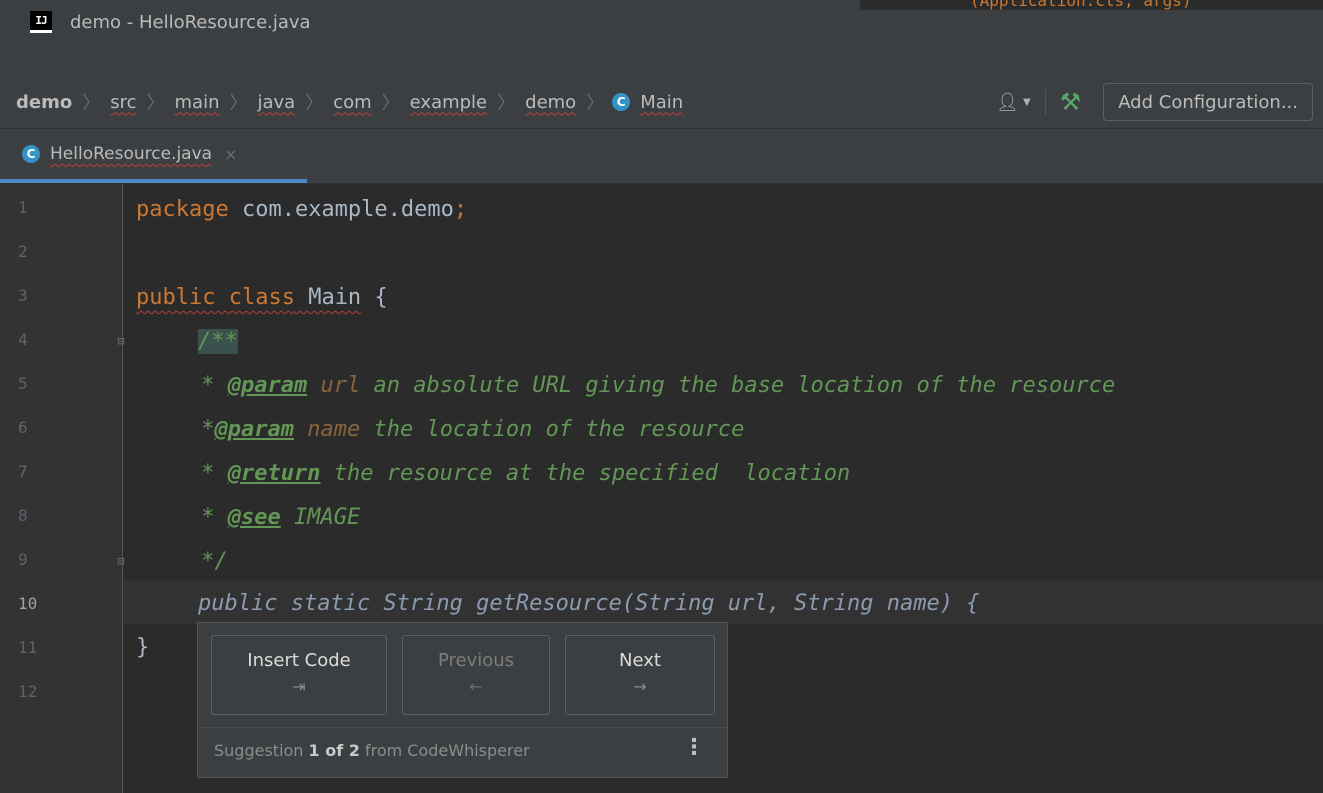  What do you see at coordinates (23, 559) in the screenshot?
I see `line-number: 9` at bounding box center [23, 559].